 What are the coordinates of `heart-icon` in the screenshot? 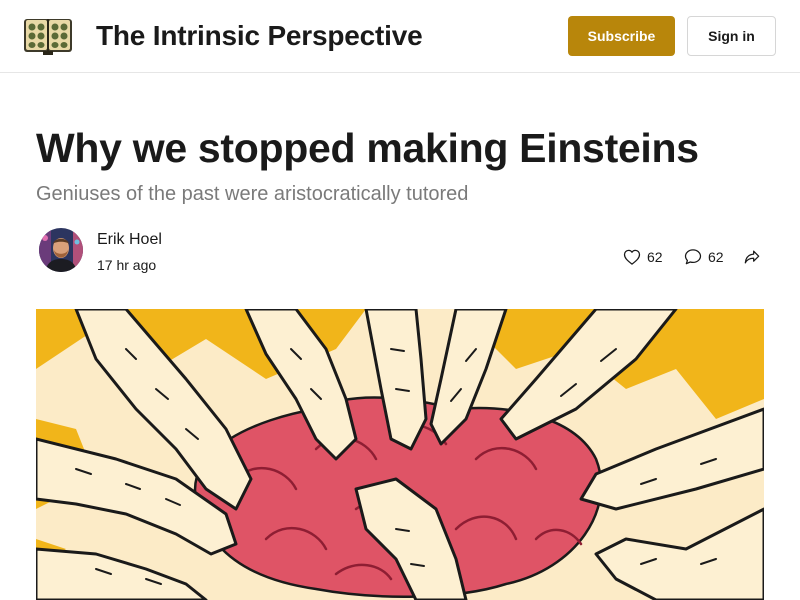 It's located at (632, 257).